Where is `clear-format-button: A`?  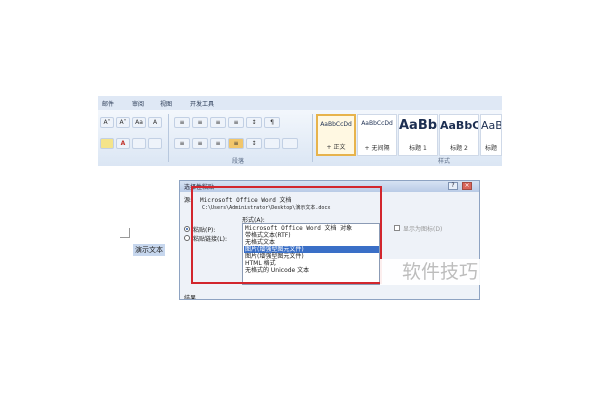 clear-format-button: A is located at coordinates (155, 122).